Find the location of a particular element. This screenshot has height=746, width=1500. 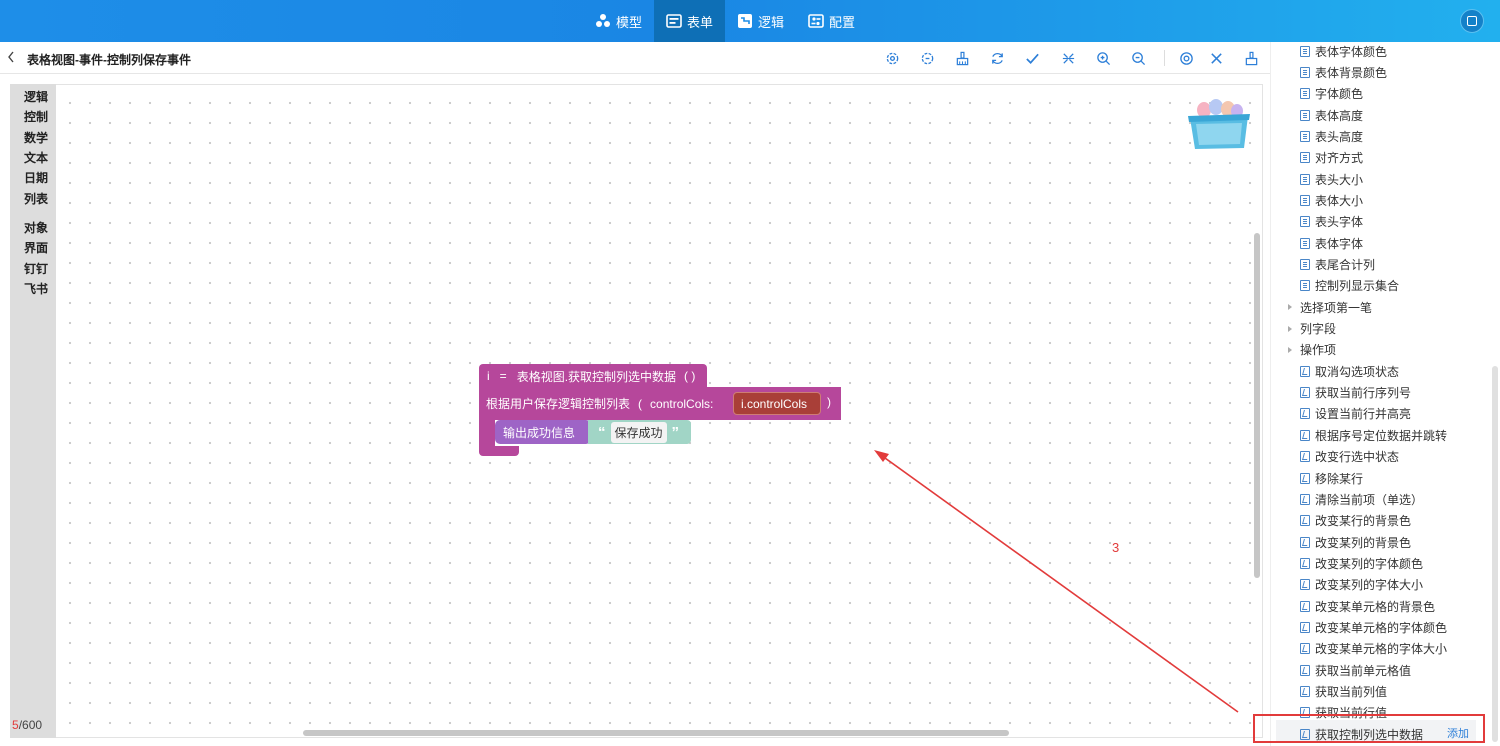

zoom-out-icon is located at coordinates (1138, 58).